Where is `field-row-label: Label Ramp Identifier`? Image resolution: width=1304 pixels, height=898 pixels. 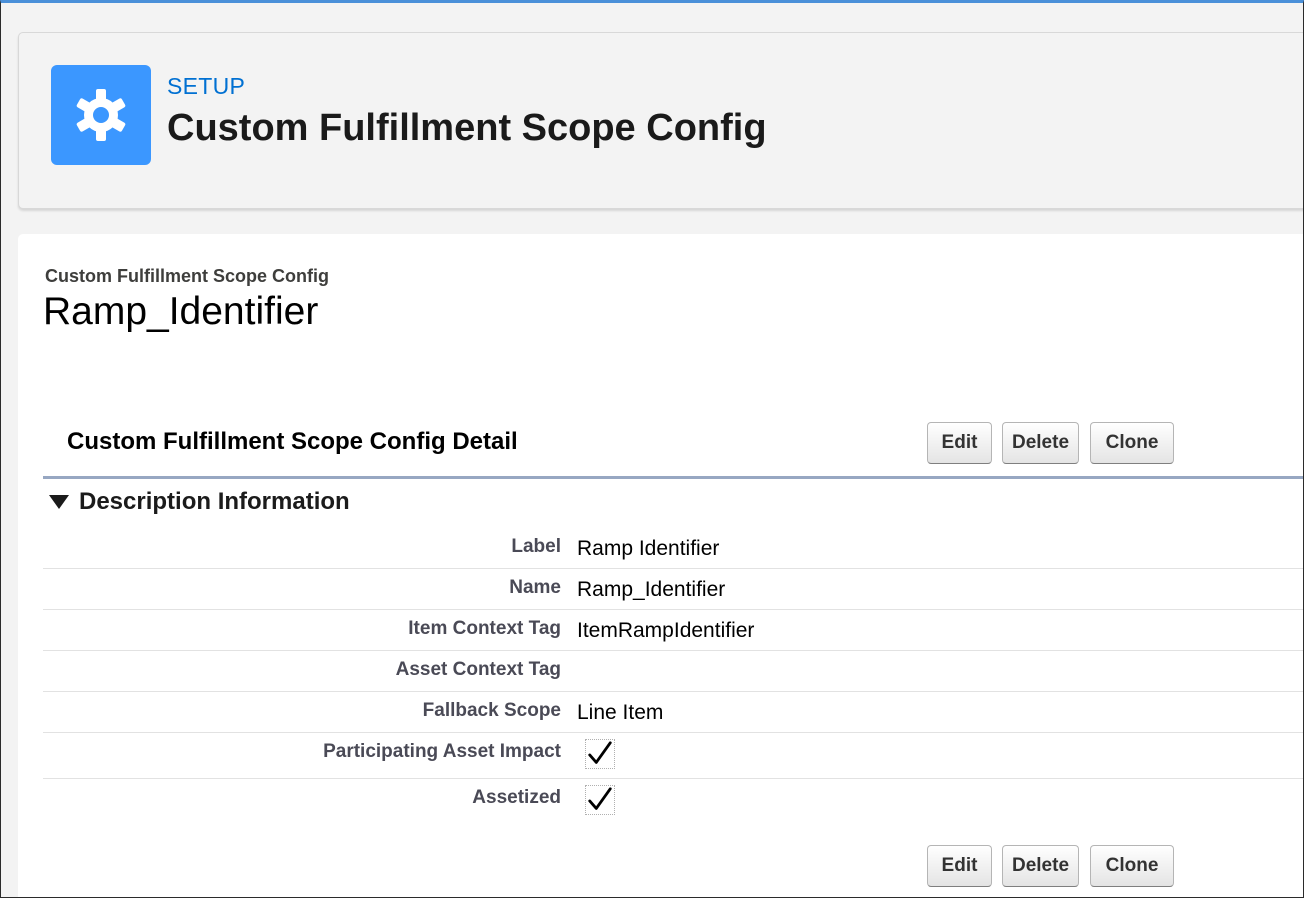
field-row-label: Label Ramp Identifier is located at coordinates (673, 548).